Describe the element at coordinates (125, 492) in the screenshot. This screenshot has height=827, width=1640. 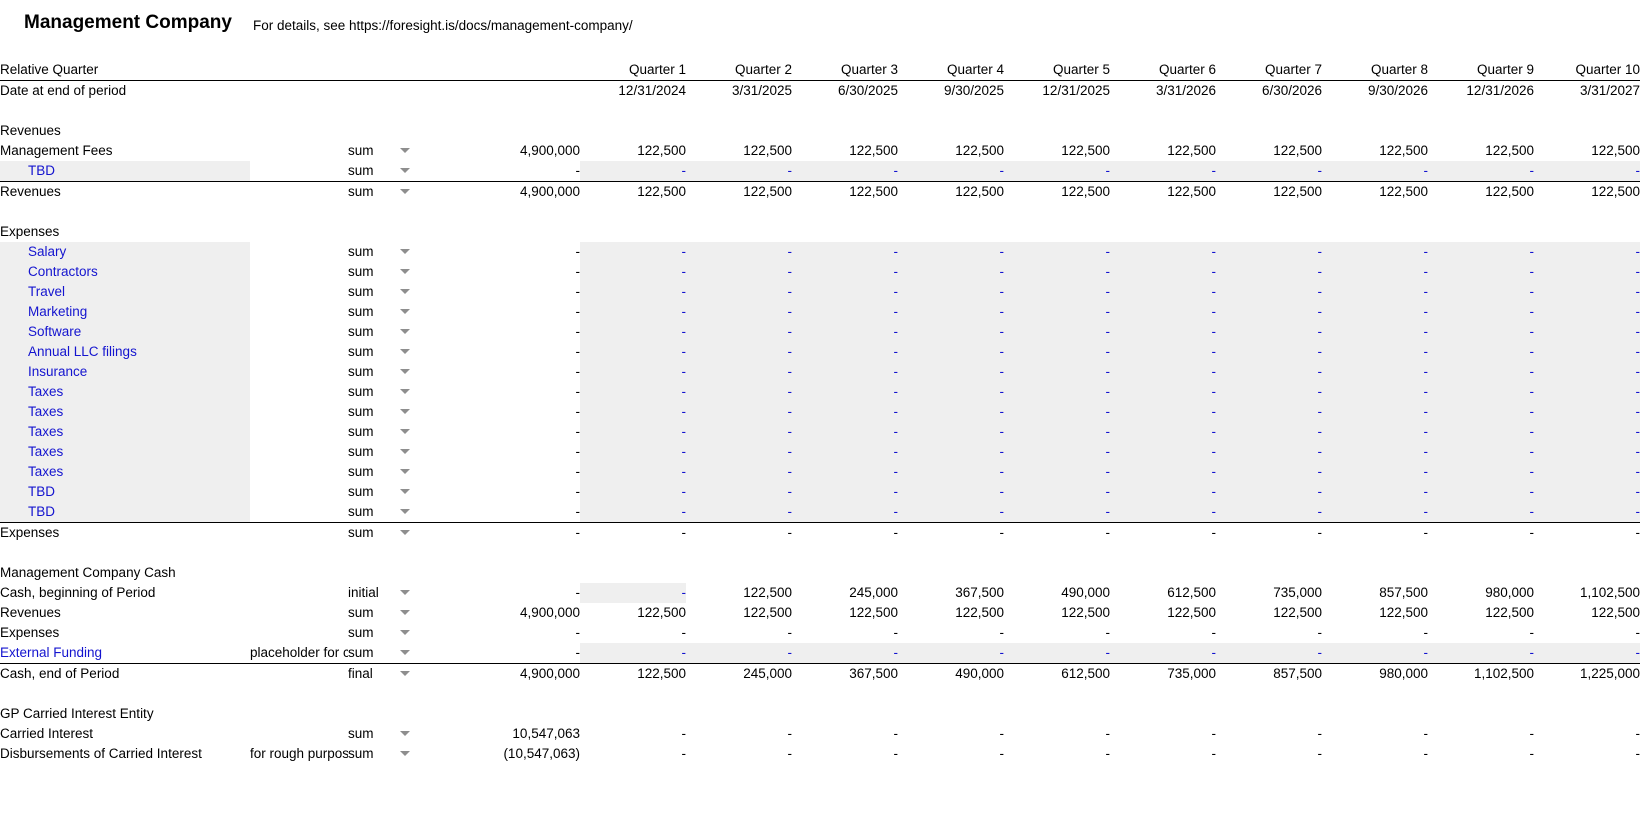
I see `row-label: TBD` at that location.